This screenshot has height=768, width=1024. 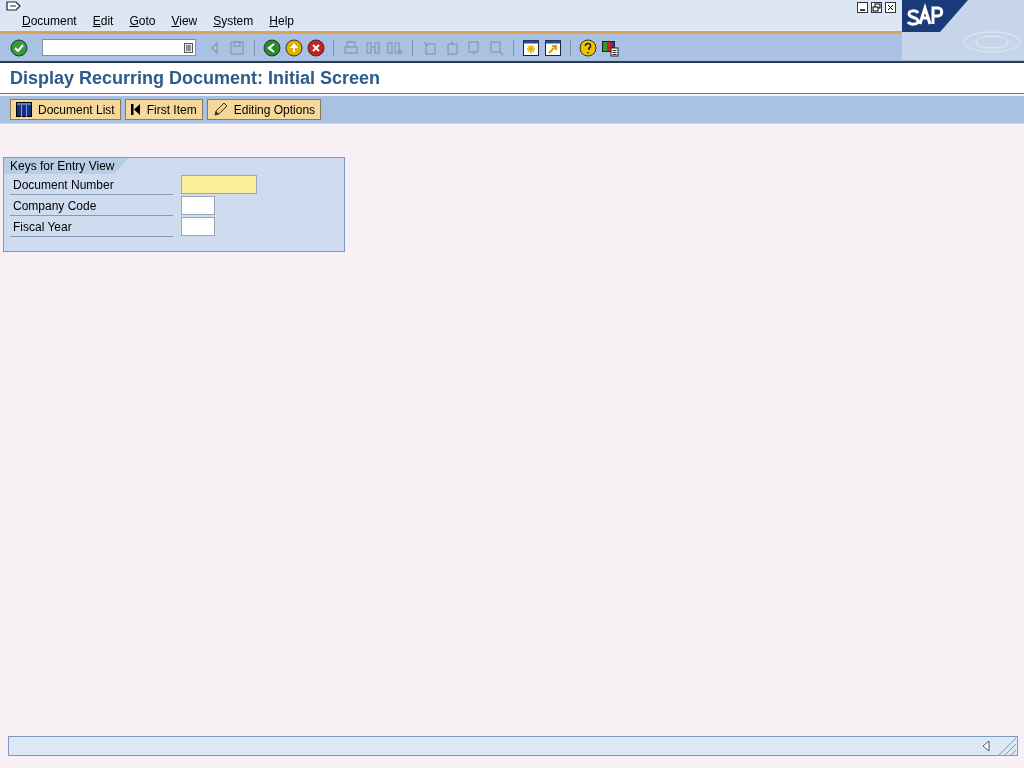 What do you see at coordinates (91, 226) in the screenshot?
I see `field-label: Fiscal Year` at bounding box center [91, 226].